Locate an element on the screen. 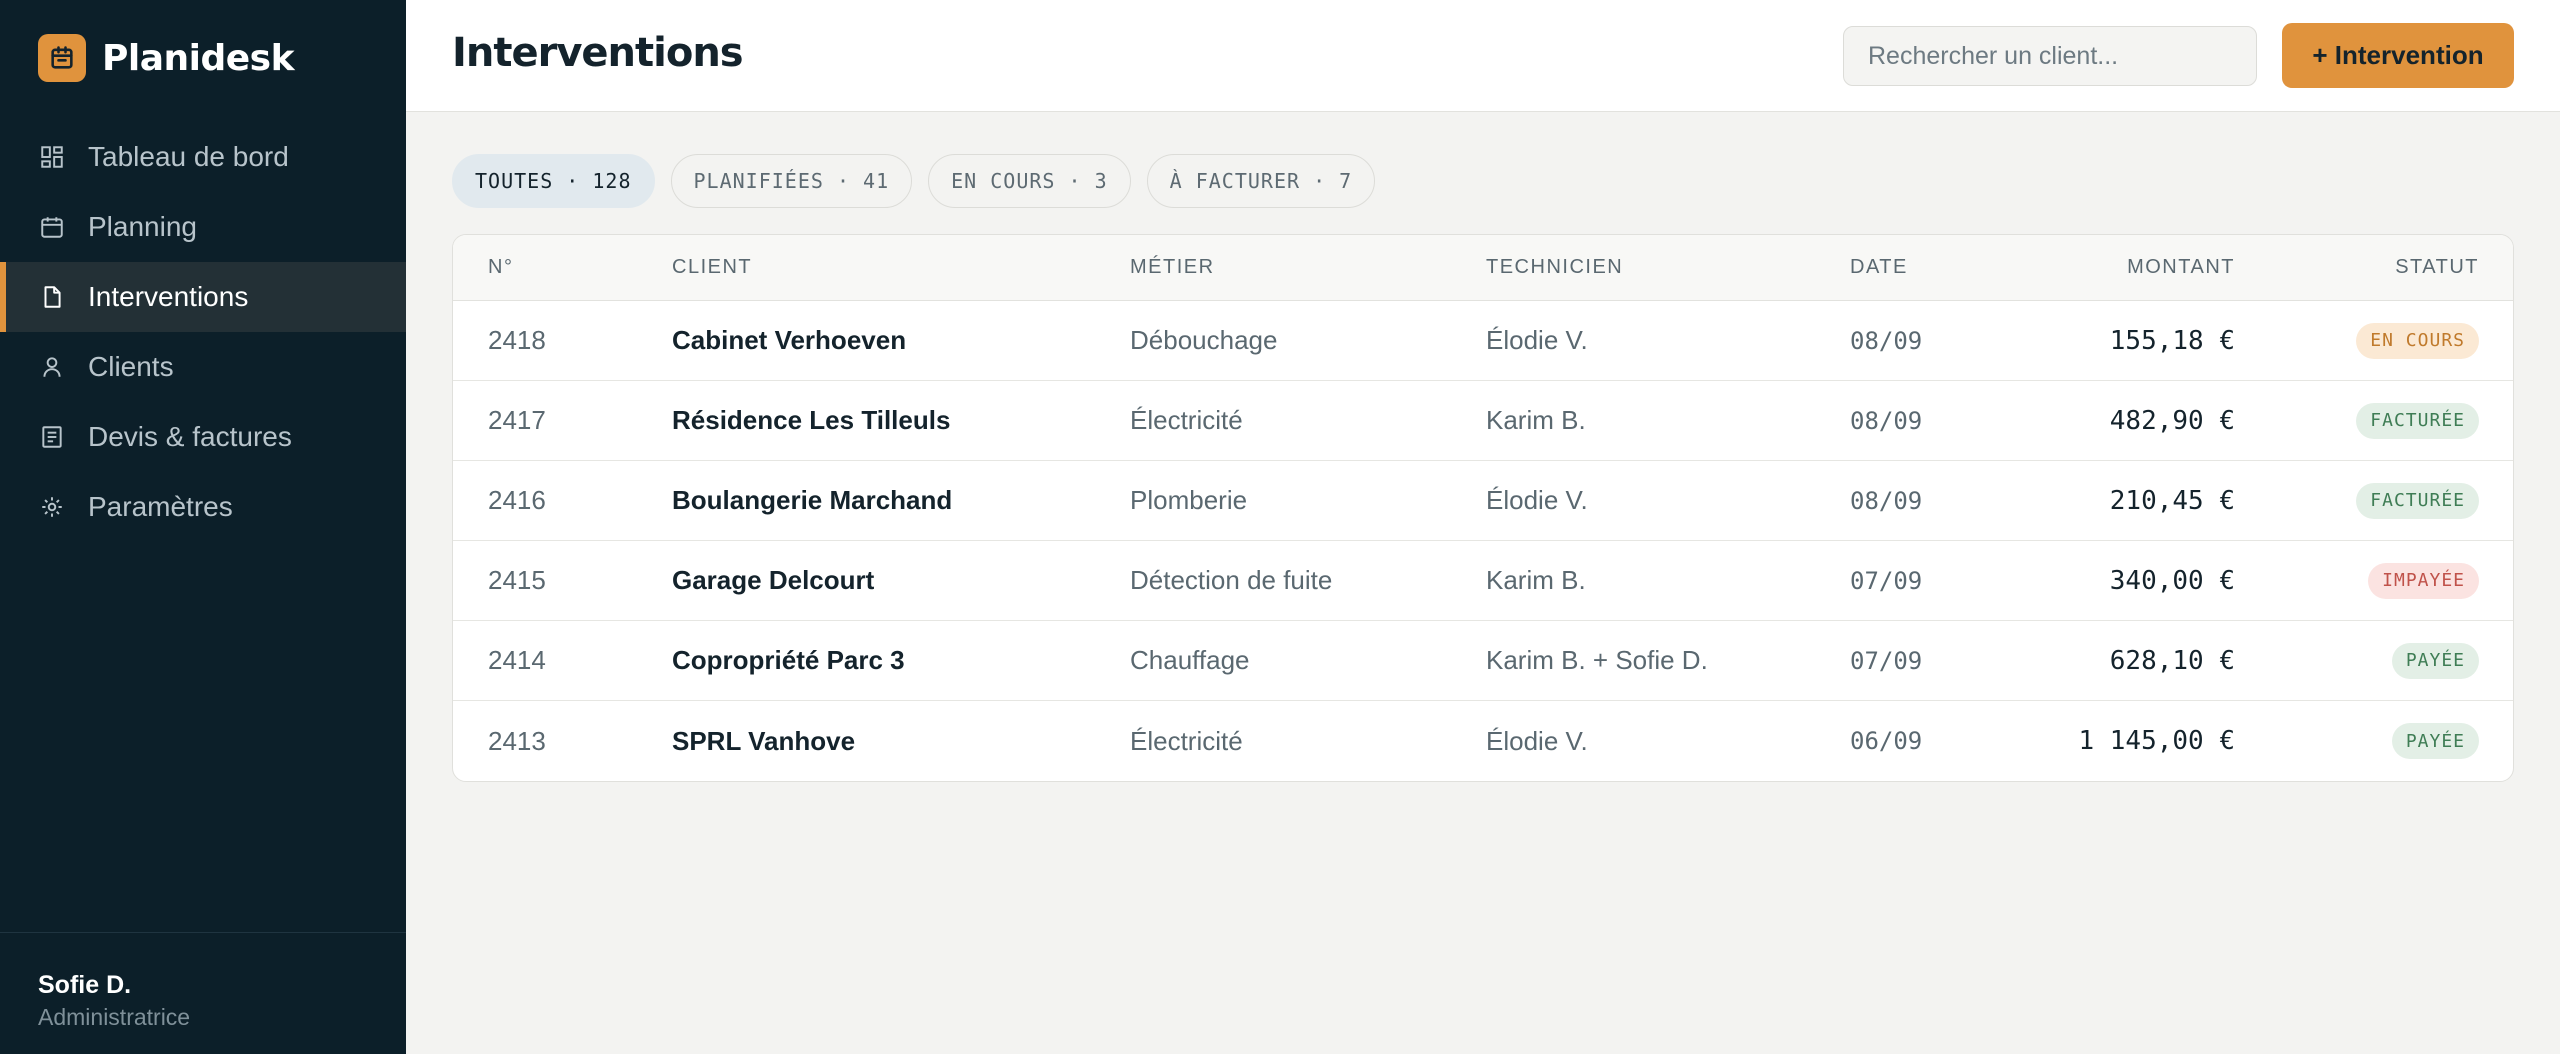  status-badge: EN COURS is located at coordinates (2417, 340).